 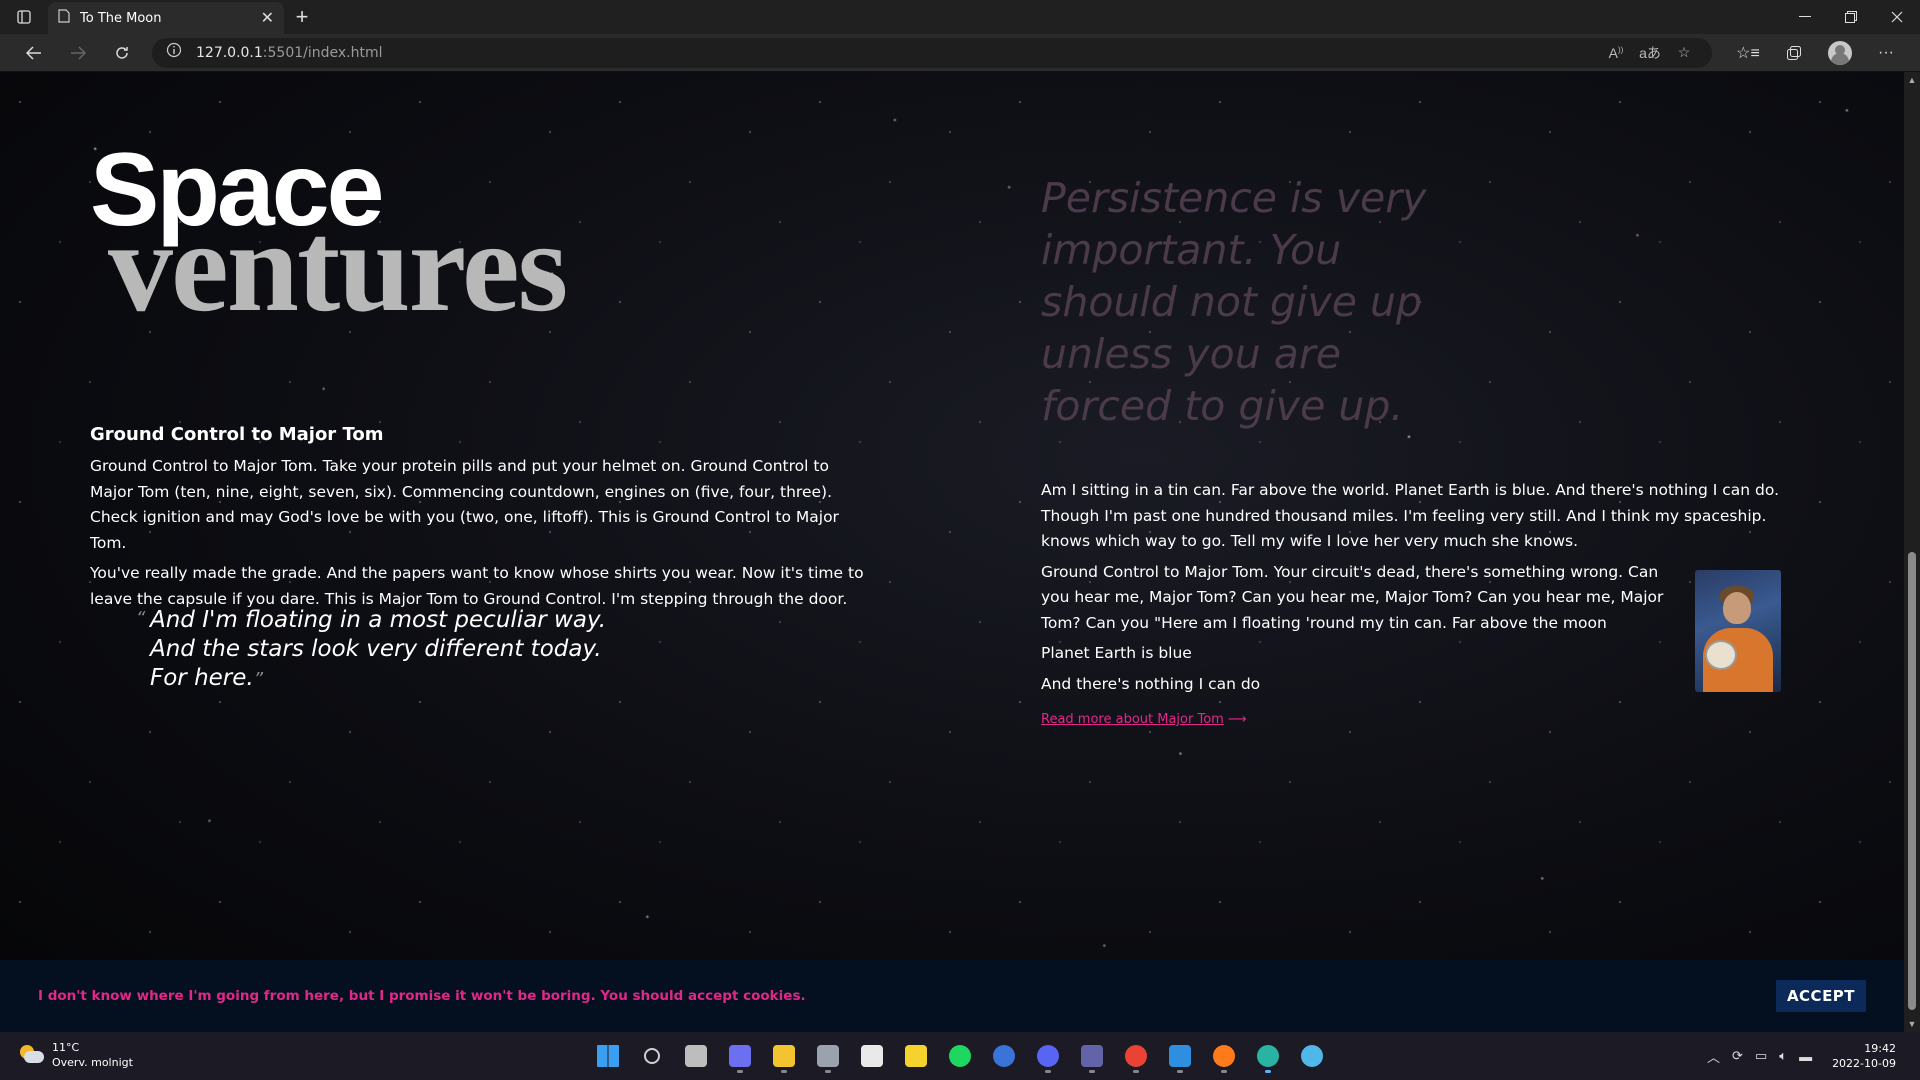 I want to click on store-glyph, so click(x=872, y=1056).